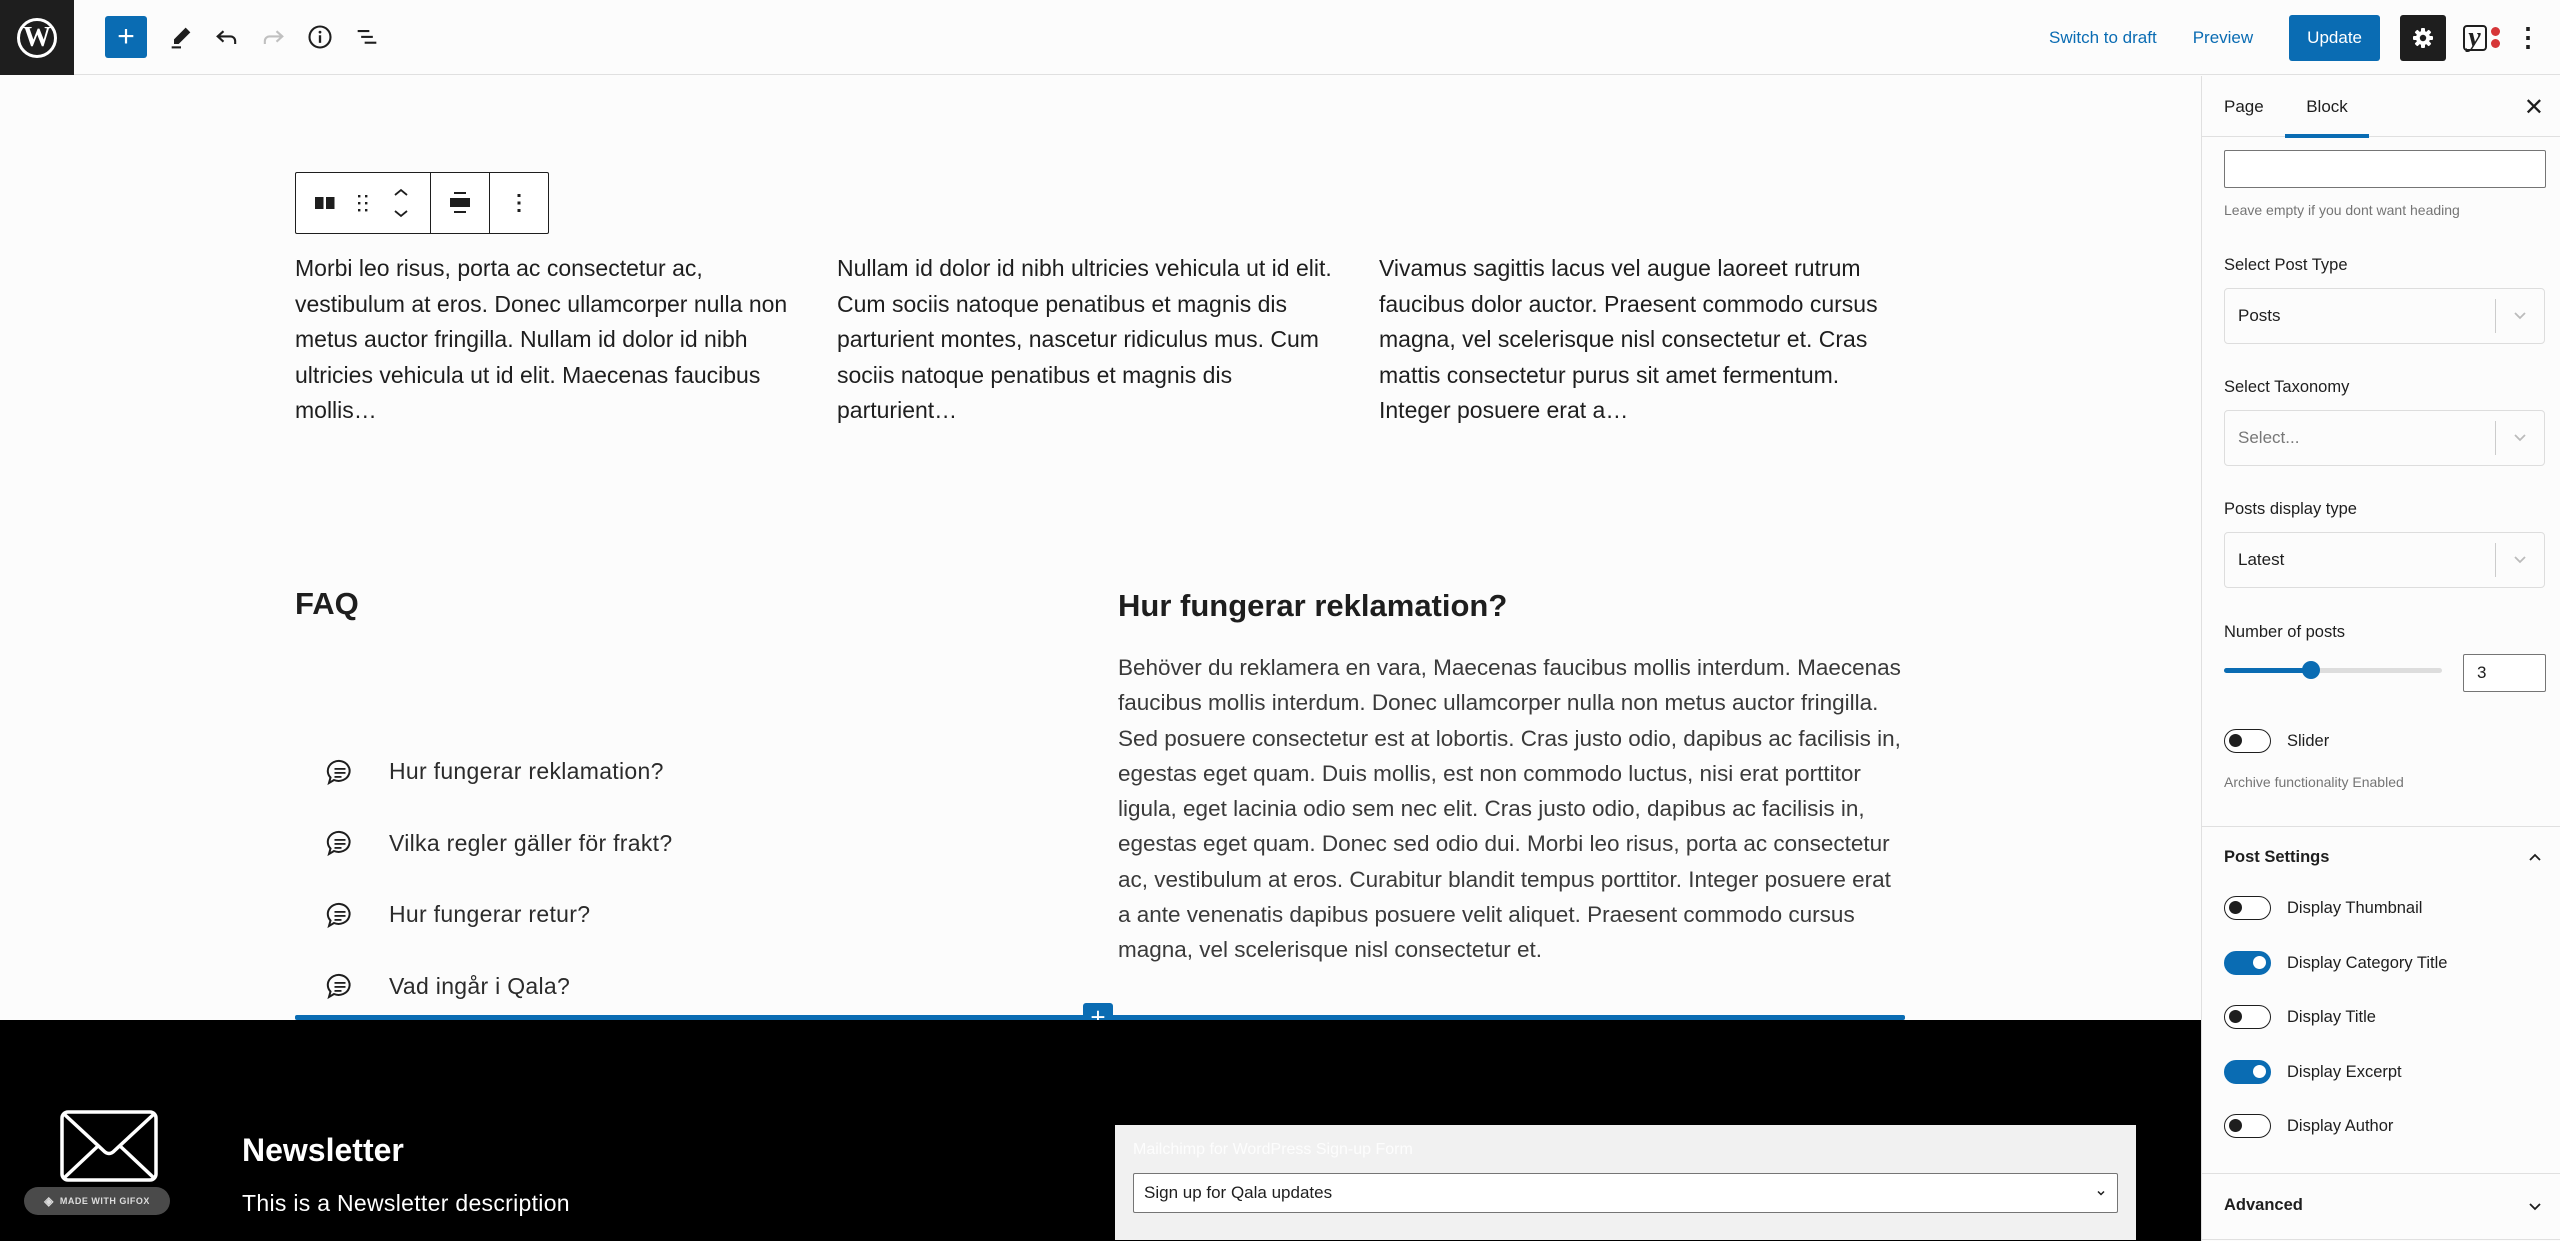 The height and width of the screenshot is (1241, 2560). Describe the element at coordinates (2247, 1072) in the screenshot. I see `display-excerpt-toggle` at that location.